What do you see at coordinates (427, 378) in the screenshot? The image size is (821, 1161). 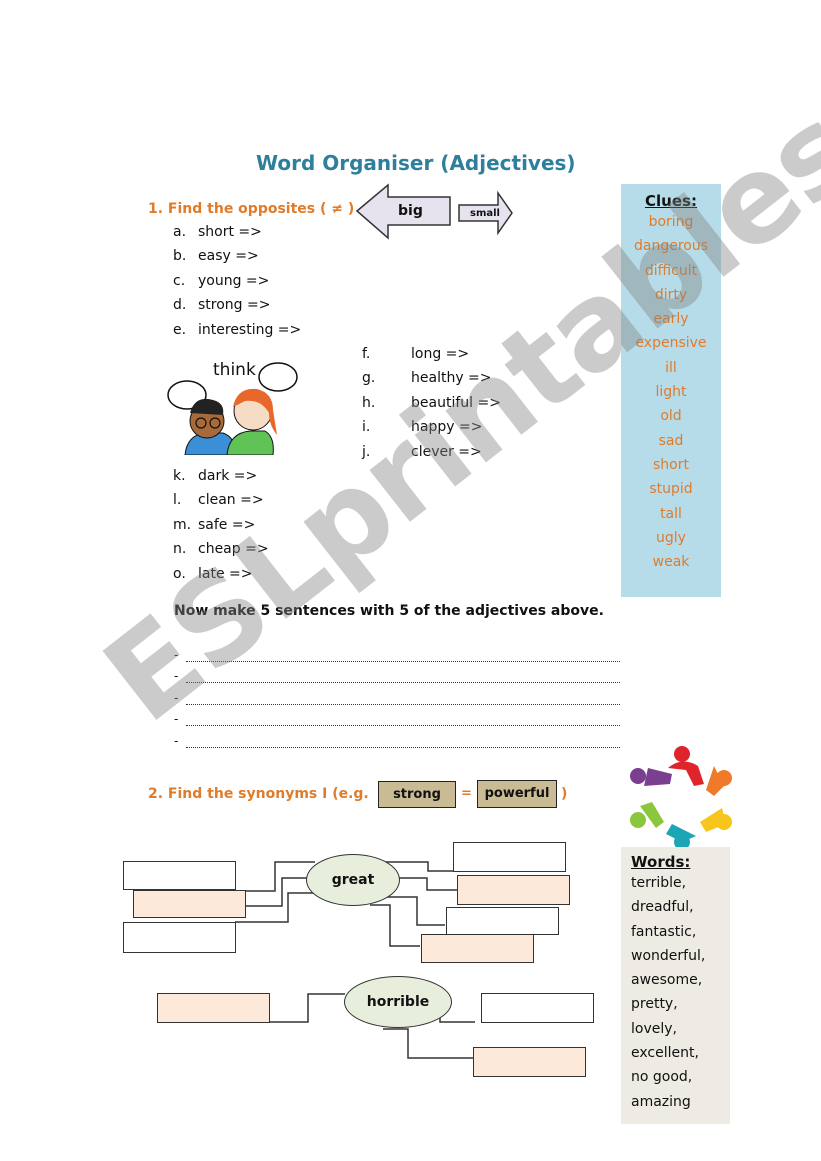 I see `list-item: g. healthy =>` at bounding box center [427, 378].